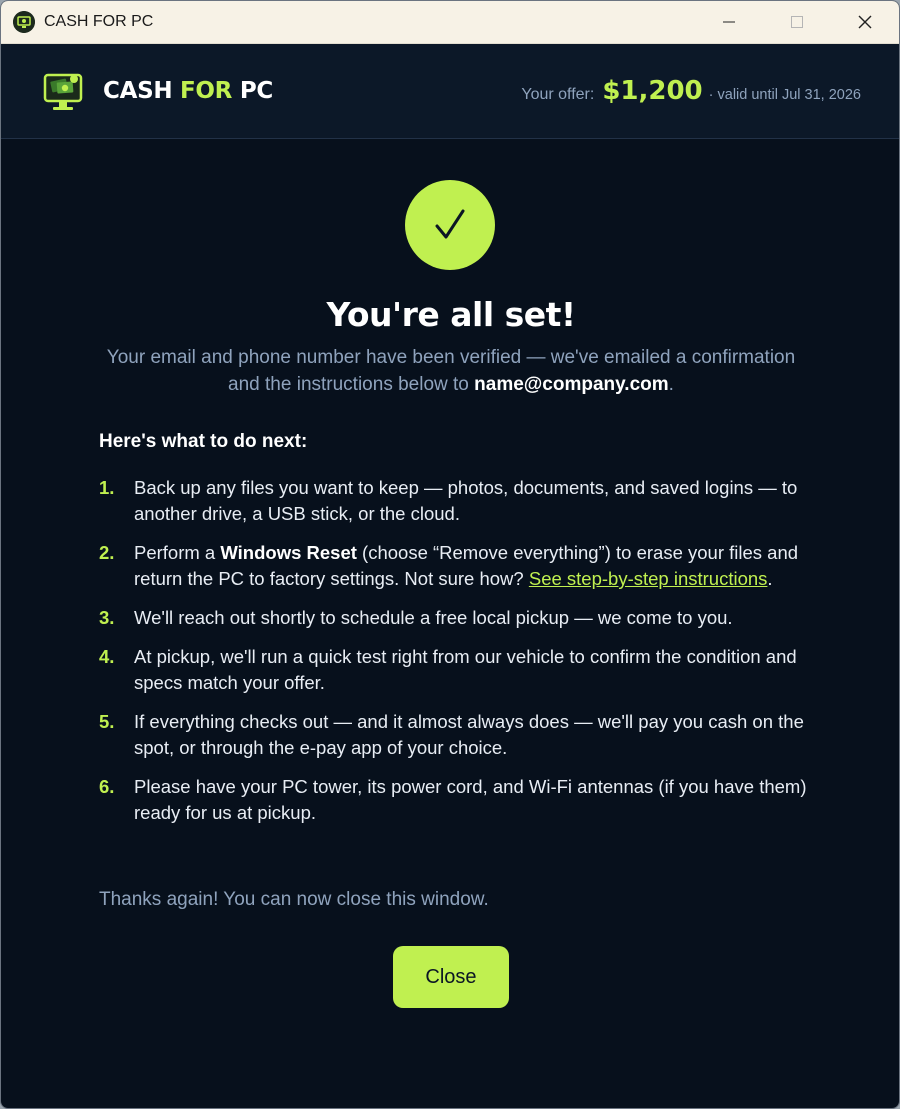 Image resolution: width=900 pixels, height=1109 pixels. What do you see at coordinates (450, 22) in the screenshot?
I see `title-bar: CASH FOR PC` at bounding box center [450, 22].